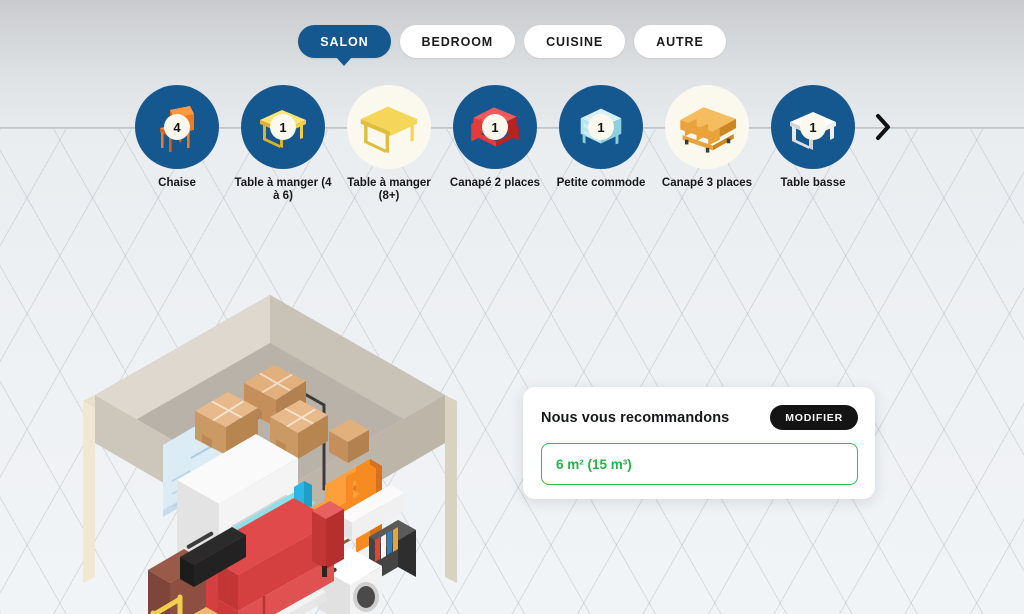  I want to click on tab-bedroom: BEDROOM, so click(457, 41).